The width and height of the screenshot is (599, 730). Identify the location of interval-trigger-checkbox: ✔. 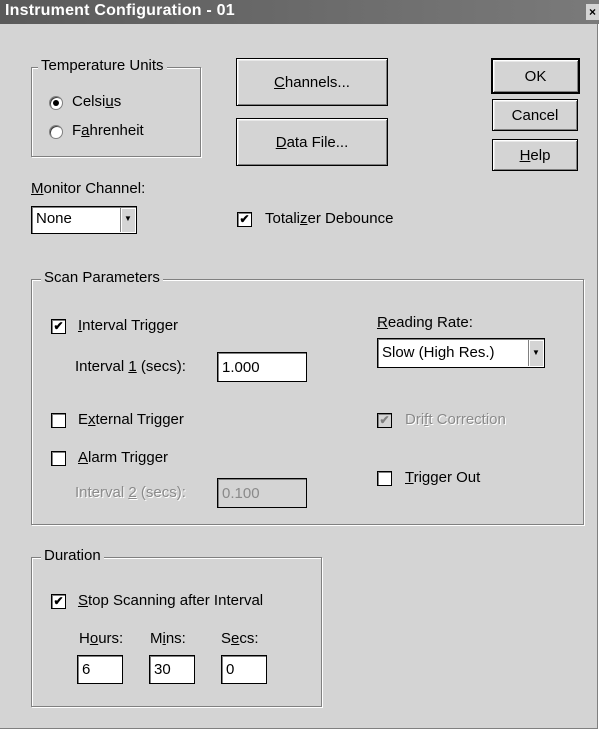
(58, 326).